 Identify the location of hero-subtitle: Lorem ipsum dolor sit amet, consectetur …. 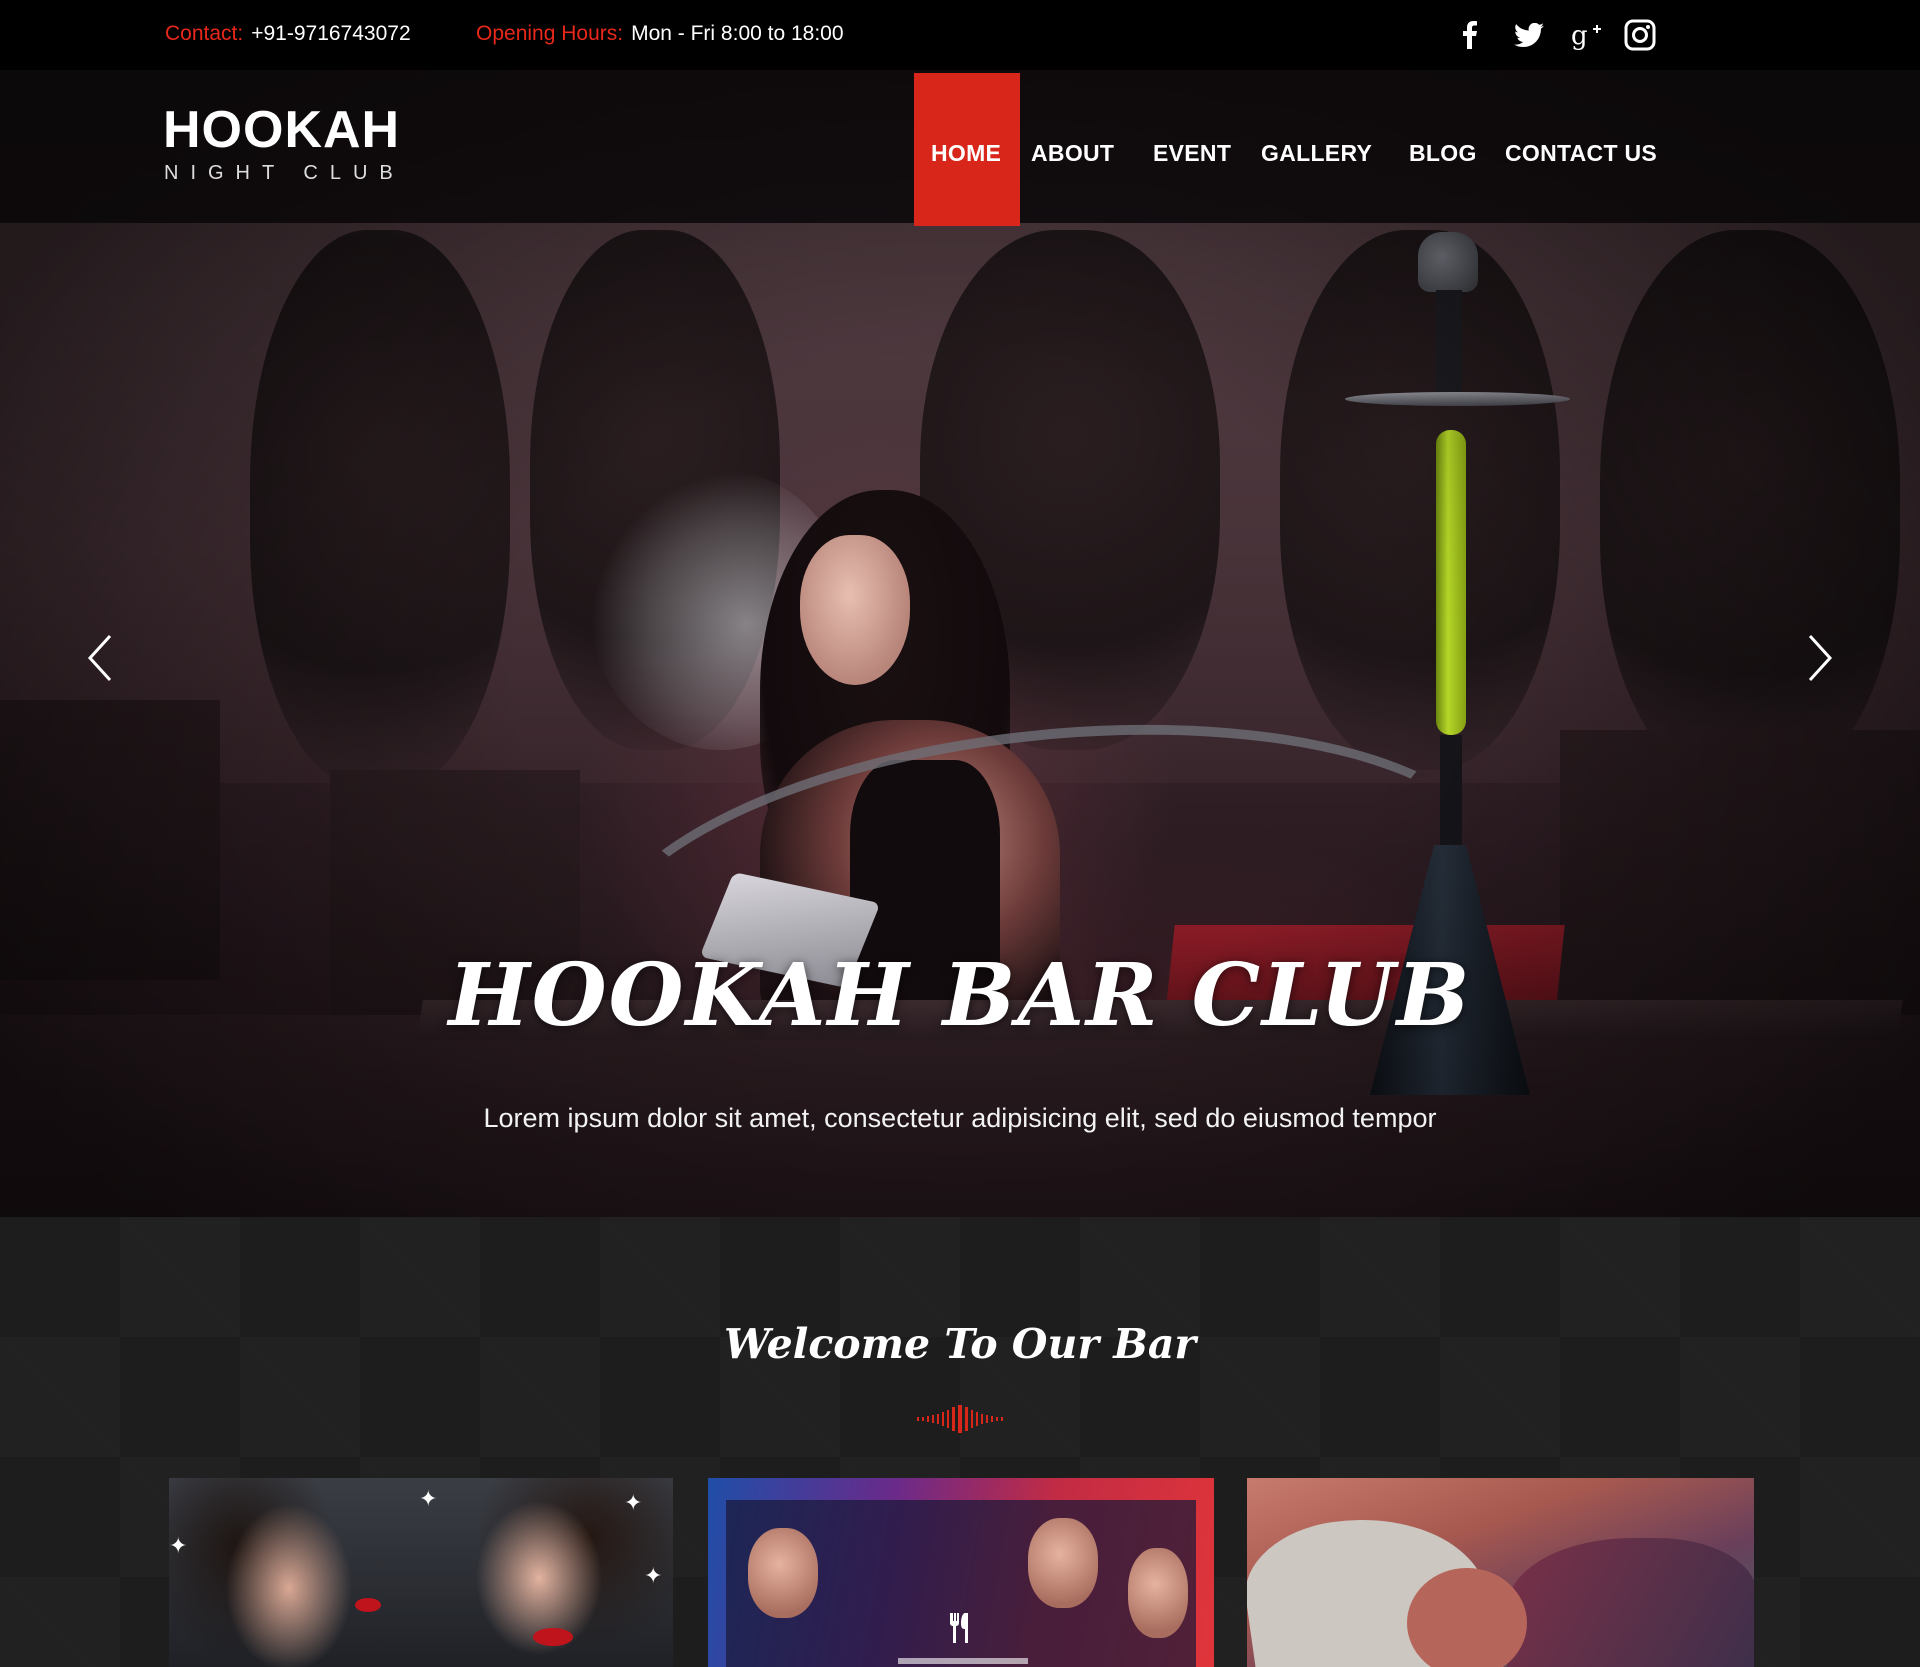
(960, 1118).